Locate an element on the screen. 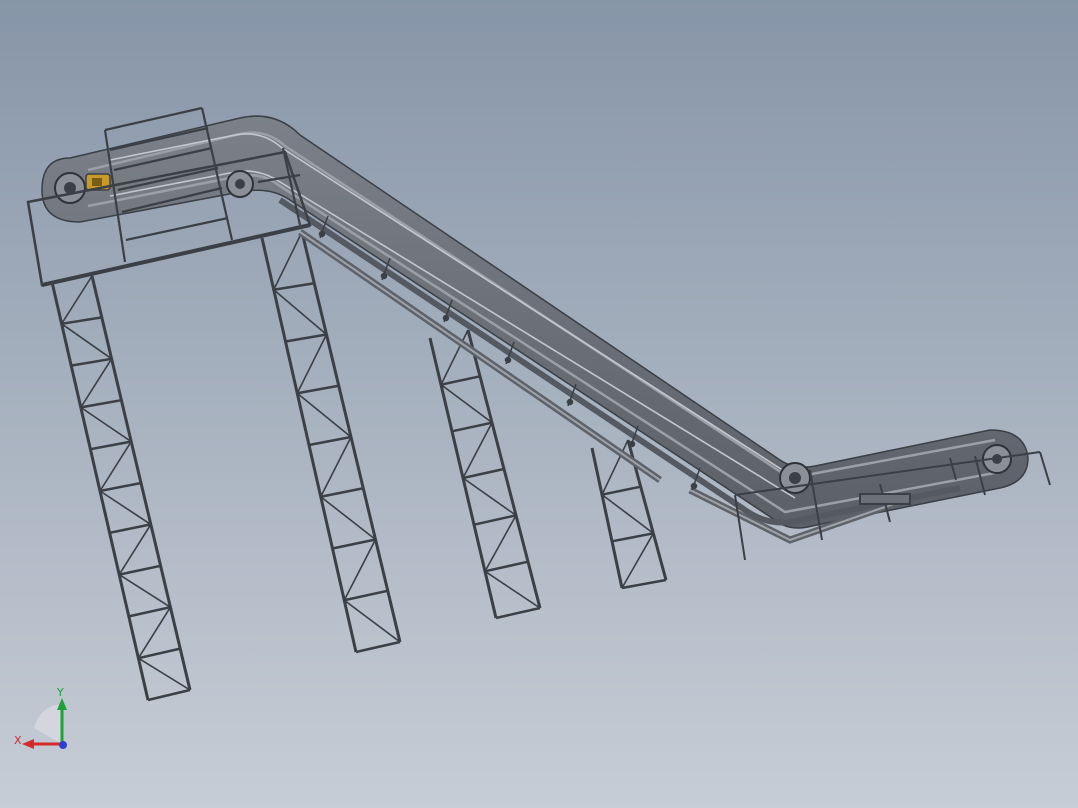 This screenshot has width=1078, height=808. x-axis-head is located at coordinates (28, 744).